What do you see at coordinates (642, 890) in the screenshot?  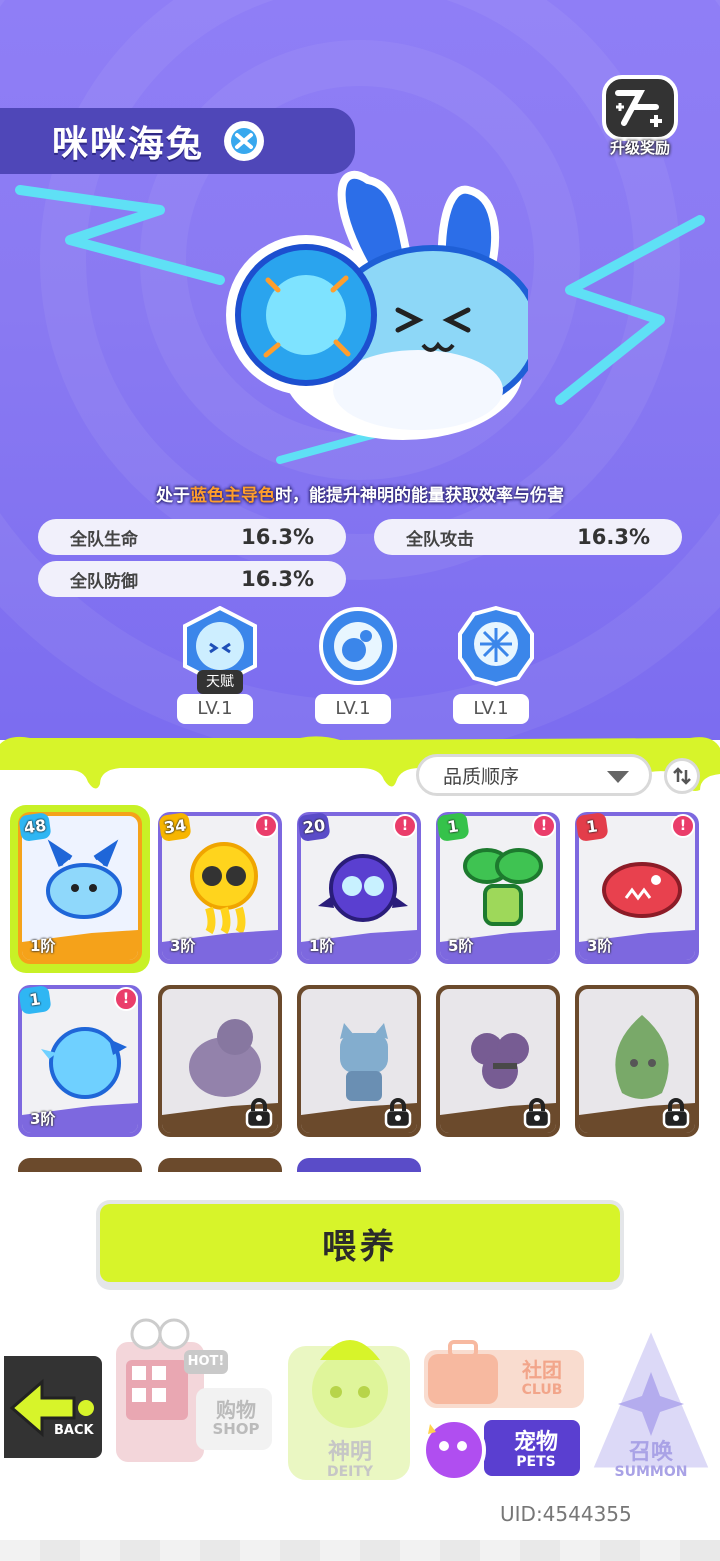 I see `red-piranha-pet-icon` at bounding box center [642, 890].